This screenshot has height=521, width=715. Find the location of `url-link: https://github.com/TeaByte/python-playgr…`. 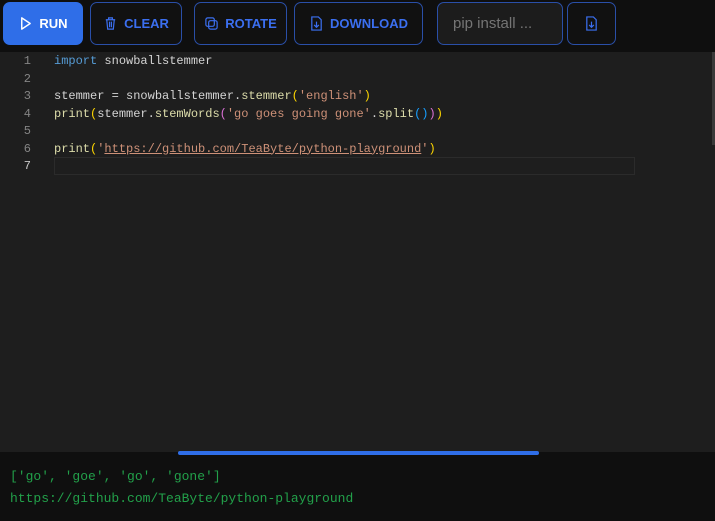

url-link: https://github.com/TeaByte/python-playgr… is located at coordinates (262, 149).